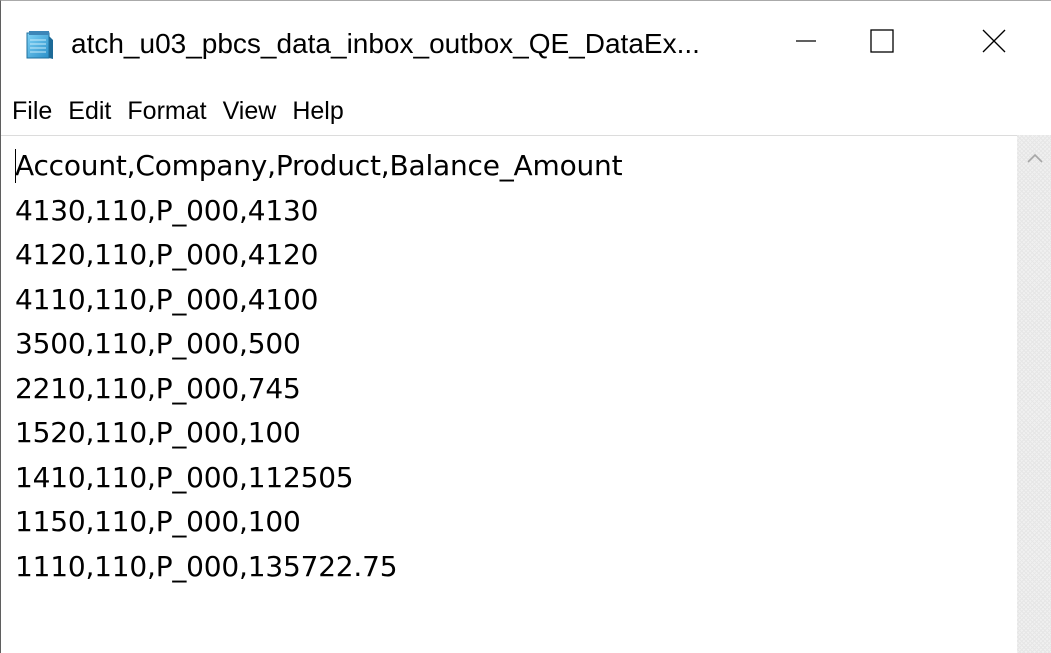  I want to click on maximize-button, so click(882, 43).